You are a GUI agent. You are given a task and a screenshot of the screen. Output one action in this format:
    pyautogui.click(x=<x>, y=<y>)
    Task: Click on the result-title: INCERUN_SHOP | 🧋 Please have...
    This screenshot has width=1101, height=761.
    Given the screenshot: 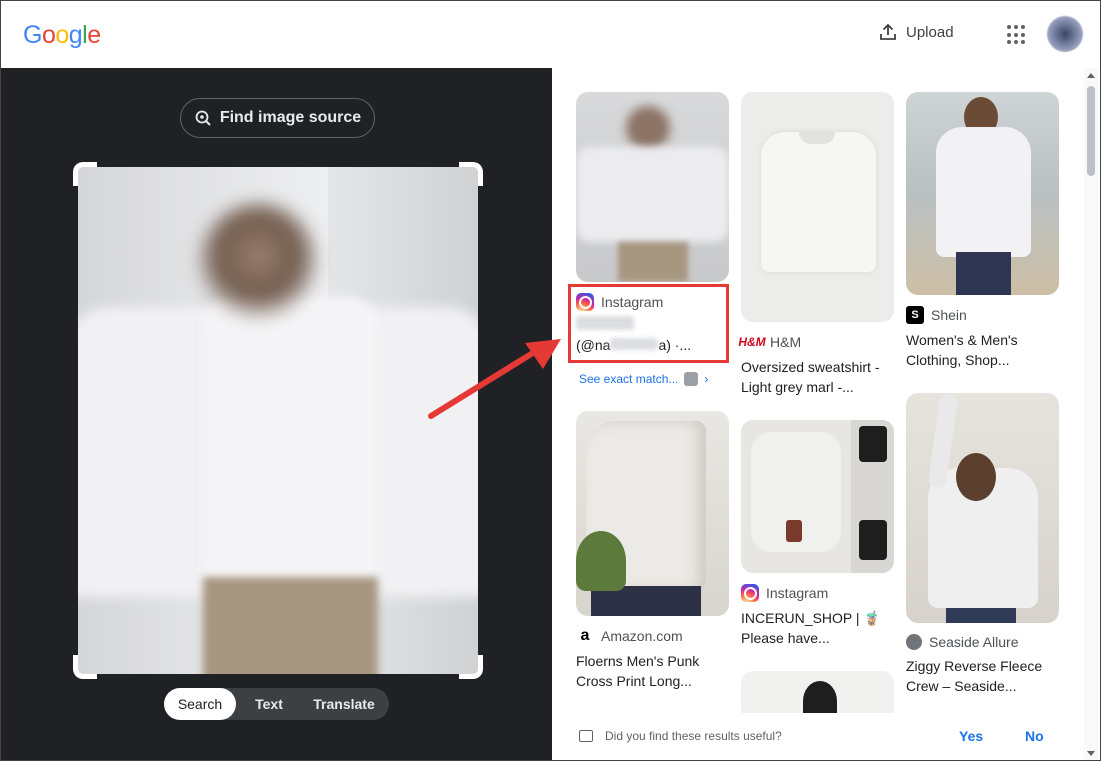 What is the action you would take?
    pyautogui.click(x=817, y=628)
    